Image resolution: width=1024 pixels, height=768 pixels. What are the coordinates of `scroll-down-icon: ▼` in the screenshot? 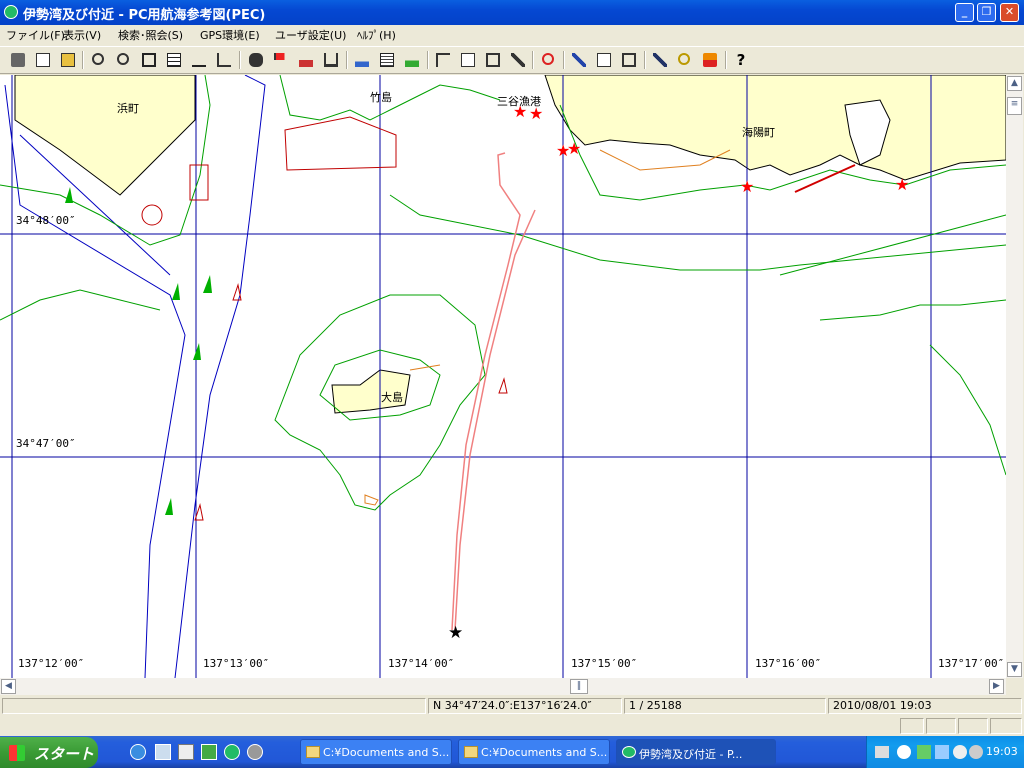 It's located at (1014, 669).